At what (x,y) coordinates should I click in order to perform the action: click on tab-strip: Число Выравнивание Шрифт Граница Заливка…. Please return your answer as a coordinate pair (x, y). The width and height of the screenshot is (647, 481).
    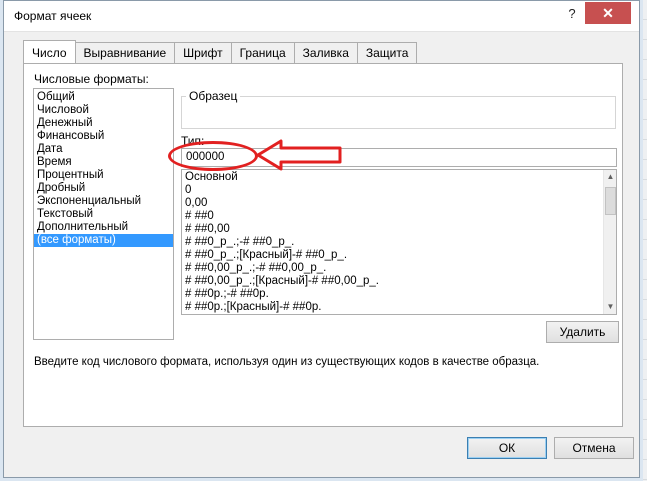
    Looking at the image, I should click on (220, 52).